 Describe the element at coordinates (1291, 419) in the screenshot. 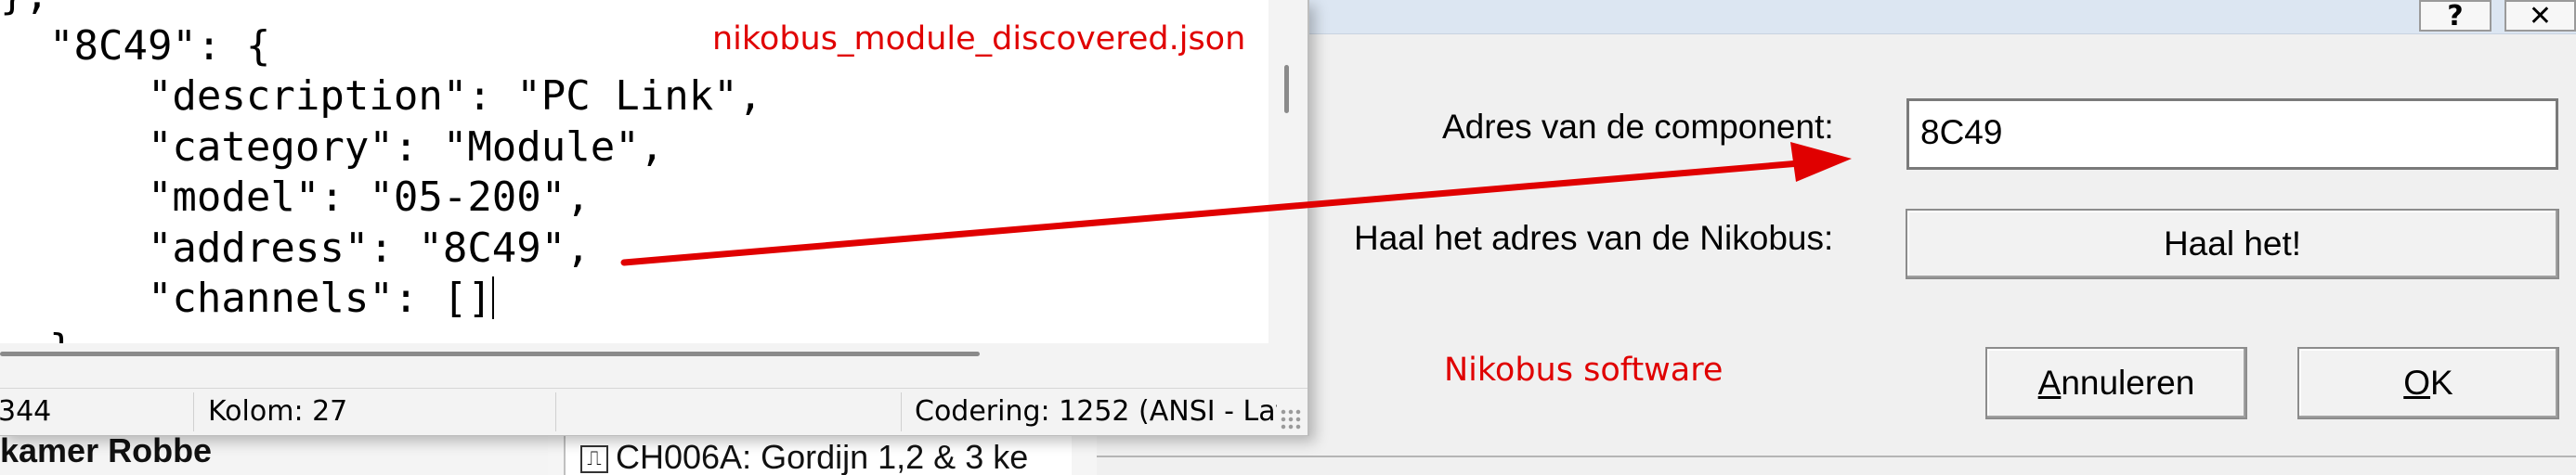

I see `resize-grip` at that location.